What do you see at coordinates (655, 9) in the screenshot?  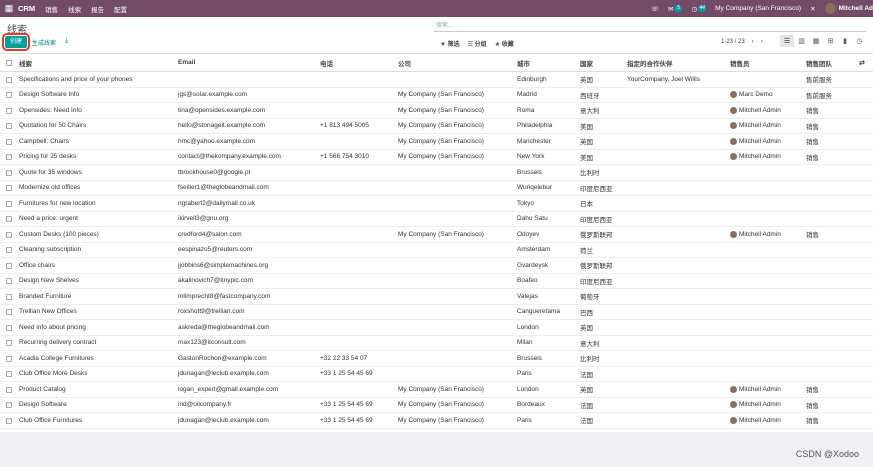 I see `phone-icon: ☏` at bounding box center [655, 9].